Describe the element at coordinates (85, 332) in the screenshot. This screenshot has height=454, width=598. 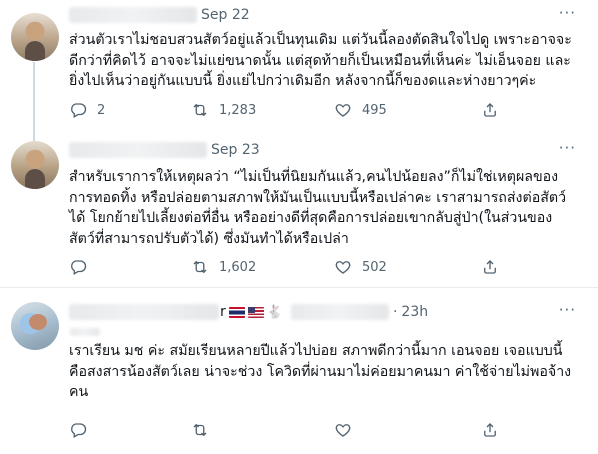
I see `redacted-reply-context` at that location.